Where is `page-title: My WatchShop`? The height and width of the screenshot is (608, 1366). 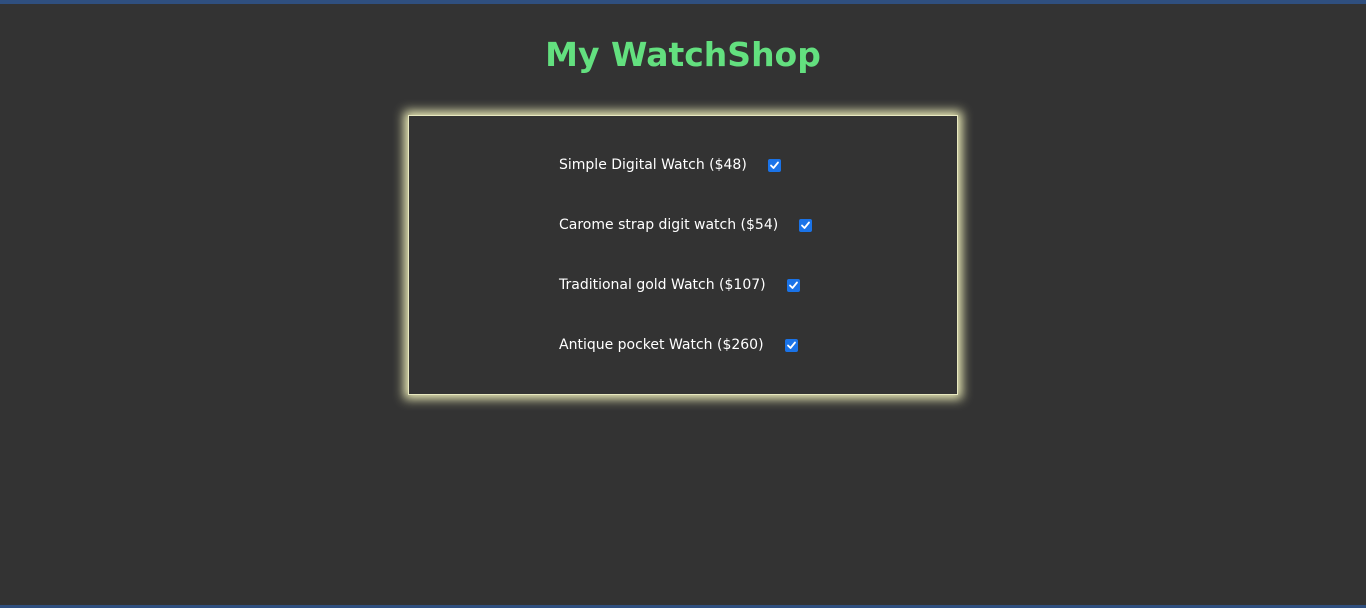 page-title: My WatchShop is located at coordinates (683, 54).